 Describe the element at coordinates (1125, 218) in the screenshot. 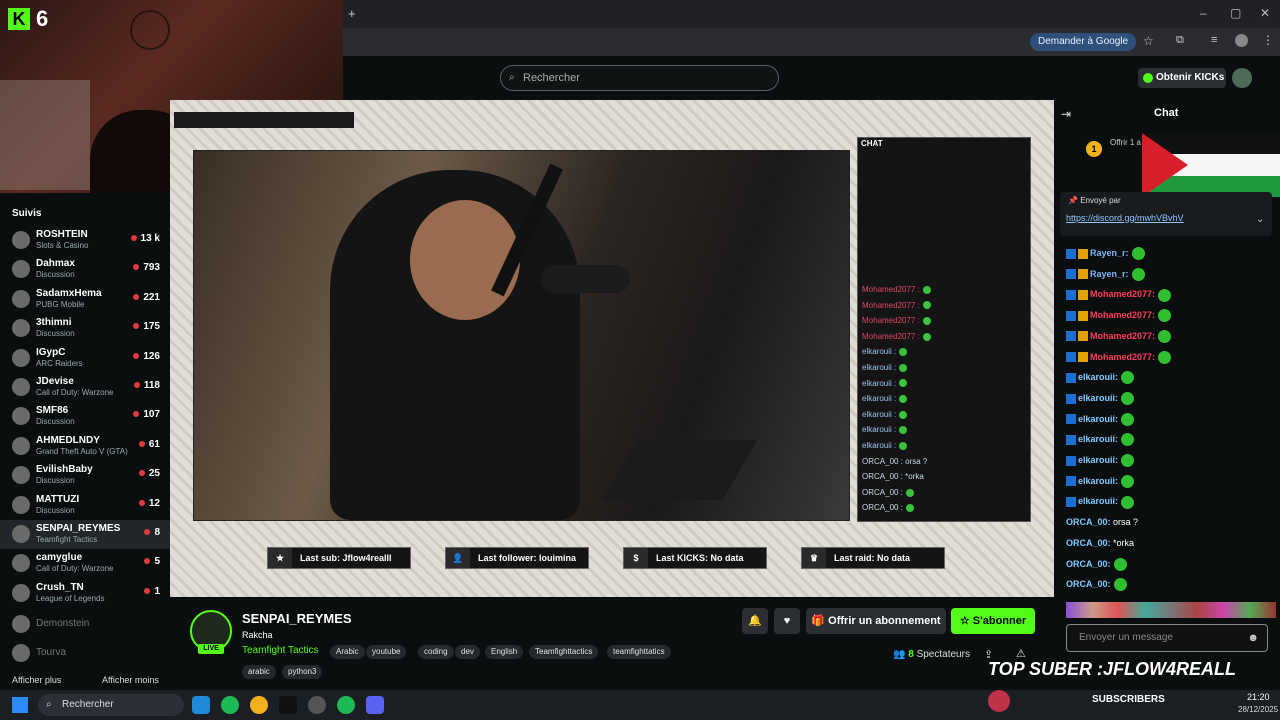

I see `pinned-discord-link: https://discord.gg/mwhVBvhV` at that location.